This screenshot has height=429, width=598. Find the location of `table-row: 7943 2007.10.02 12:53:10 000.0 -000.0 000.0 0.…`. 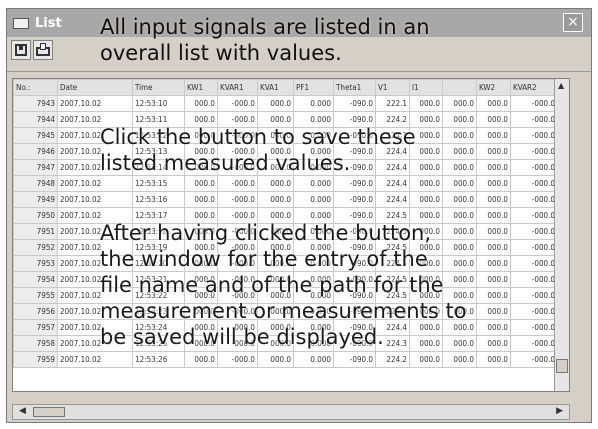

table-row: 7943 2007.10.02 12:53:10 000.0 -000.0 000.0 0.… is located at coordinates (285, 103).